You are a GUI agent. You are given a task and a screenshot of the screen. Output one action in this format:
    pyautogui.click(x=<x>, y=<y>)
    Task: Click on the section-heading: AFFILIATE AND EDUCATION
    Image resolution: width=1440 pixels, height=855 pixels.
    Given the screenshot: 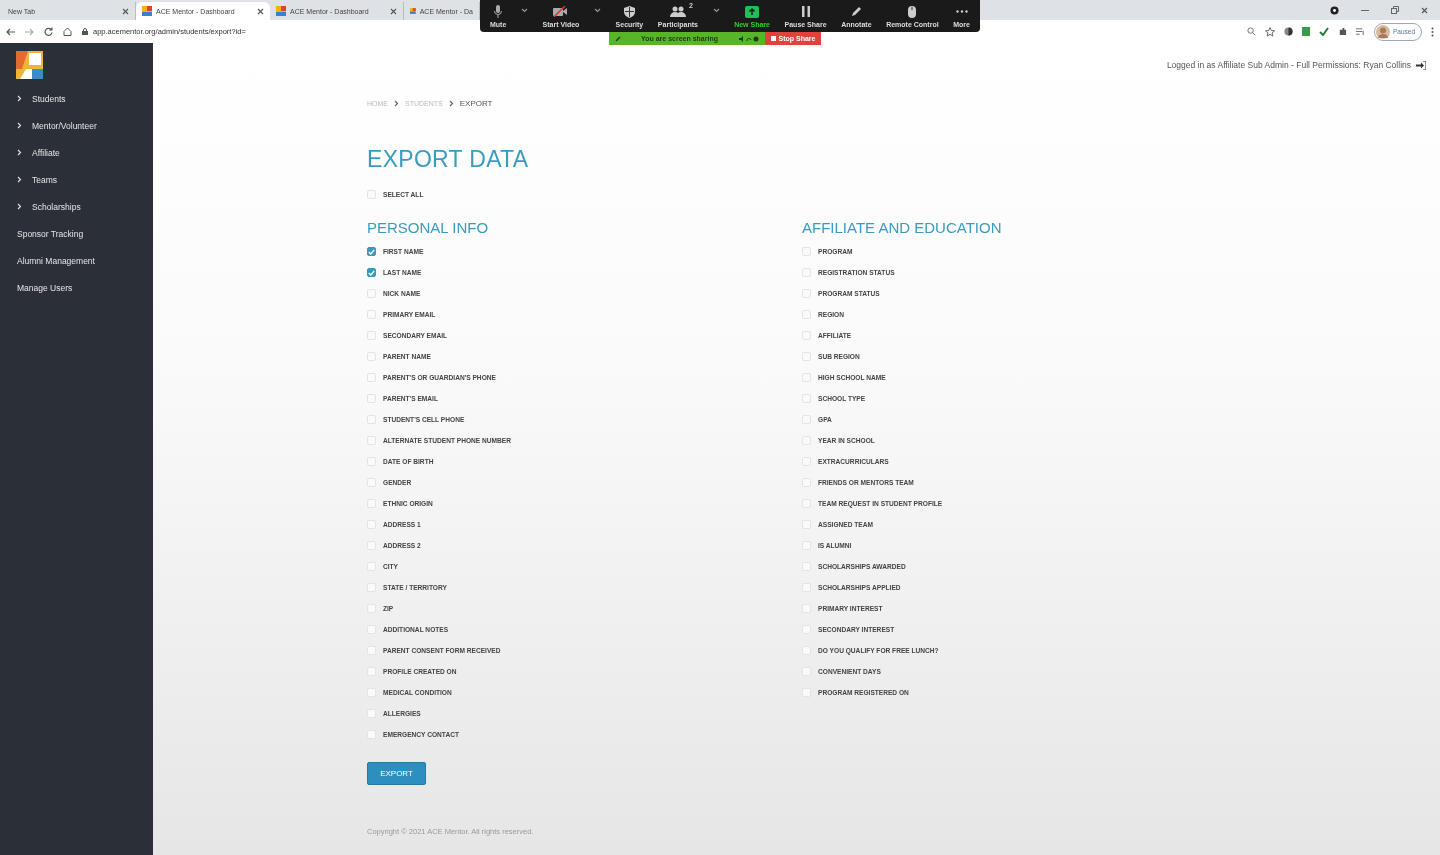 What is the action you would take?
    pyautogui.click(x=902, y=228)
    